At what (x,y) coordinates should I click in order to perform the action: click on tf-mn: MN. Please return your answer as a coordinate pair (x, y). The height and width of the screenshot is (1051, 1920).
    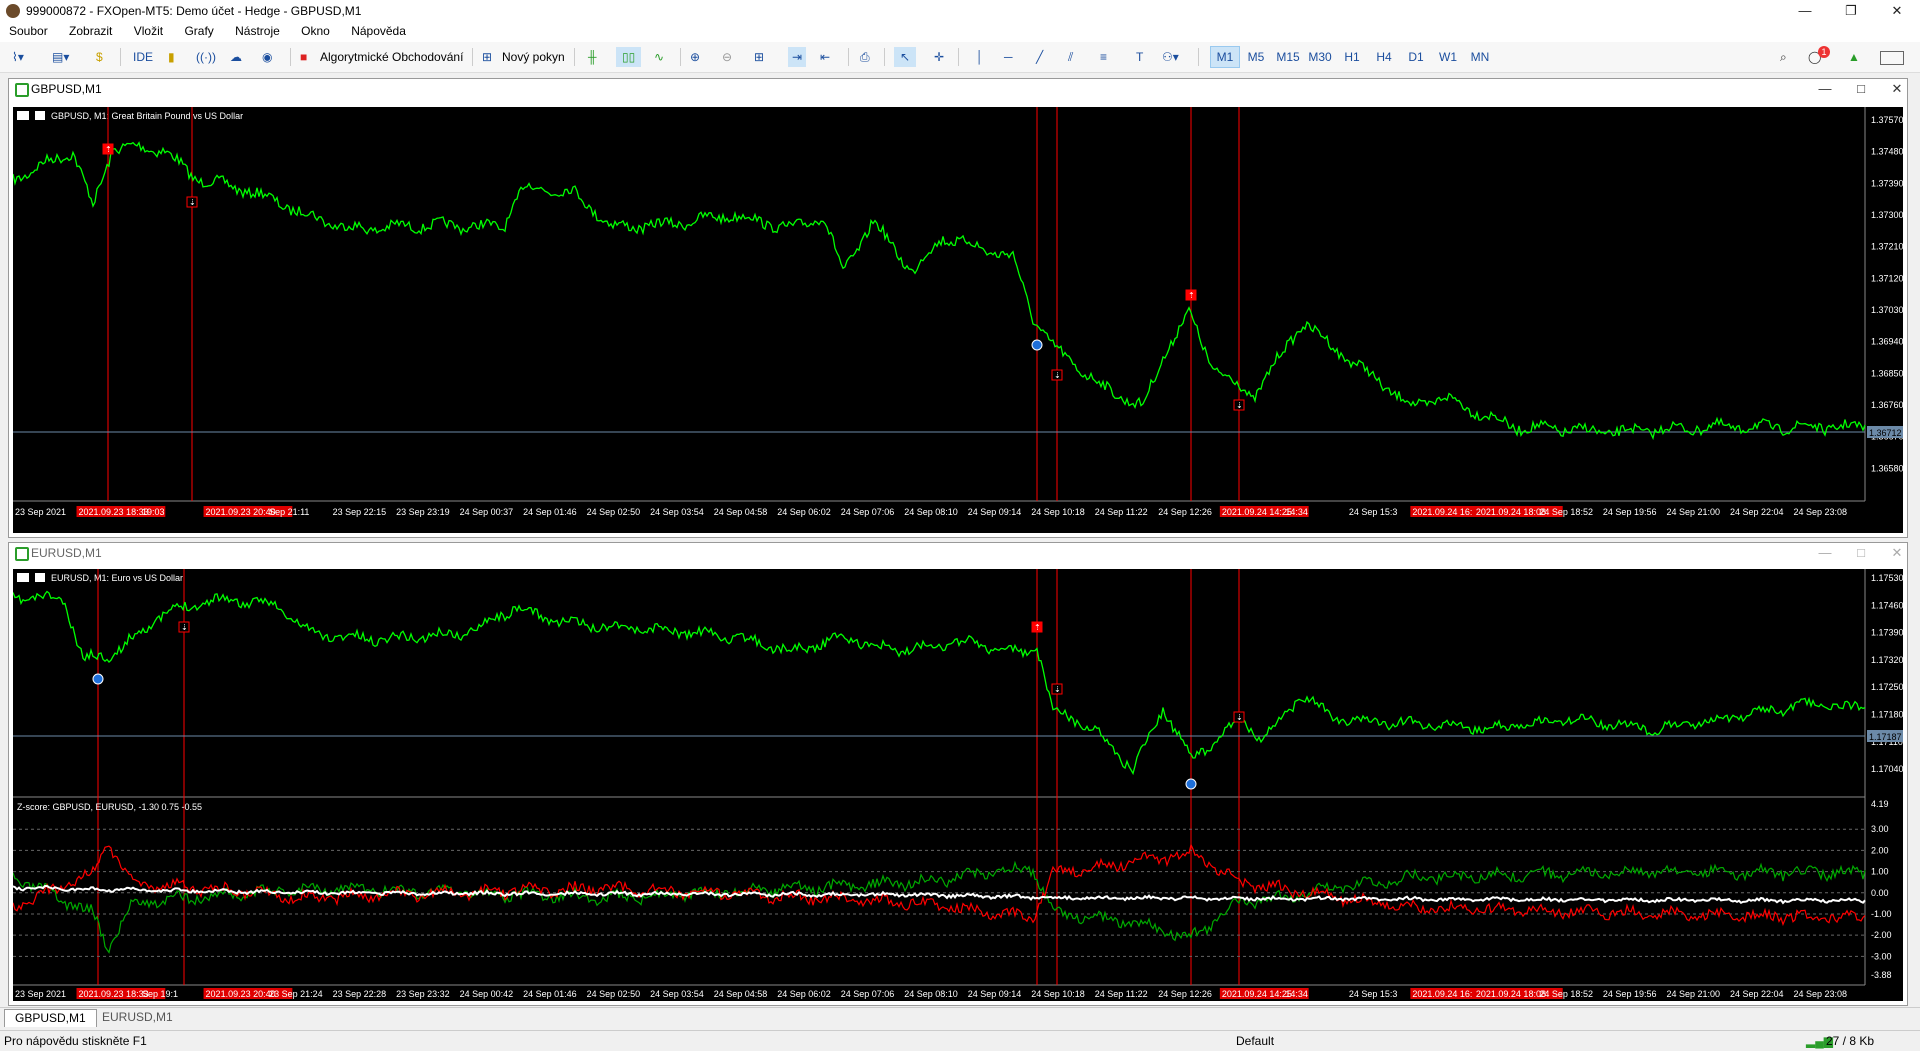
    Looking at the image, I should click on (1480, 57).